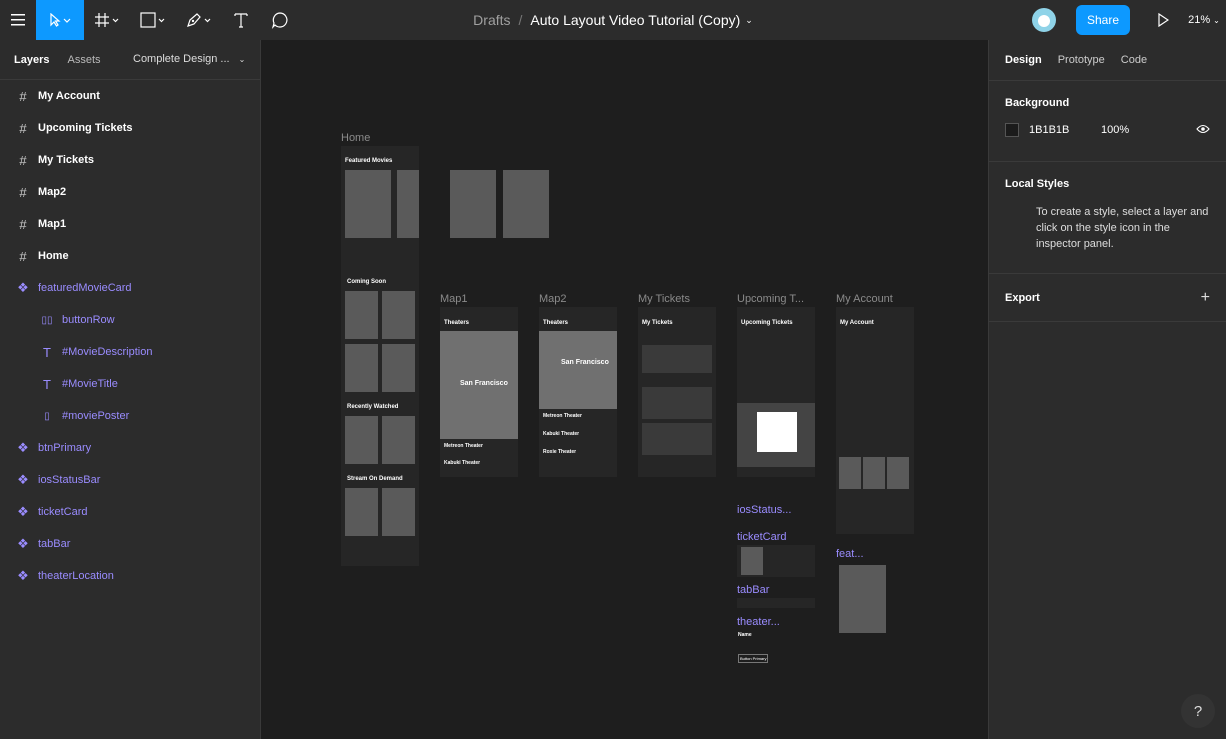 This screenshot has height=739, width=1226. I want to click on tab-layers: Layers, so click(31, 60).